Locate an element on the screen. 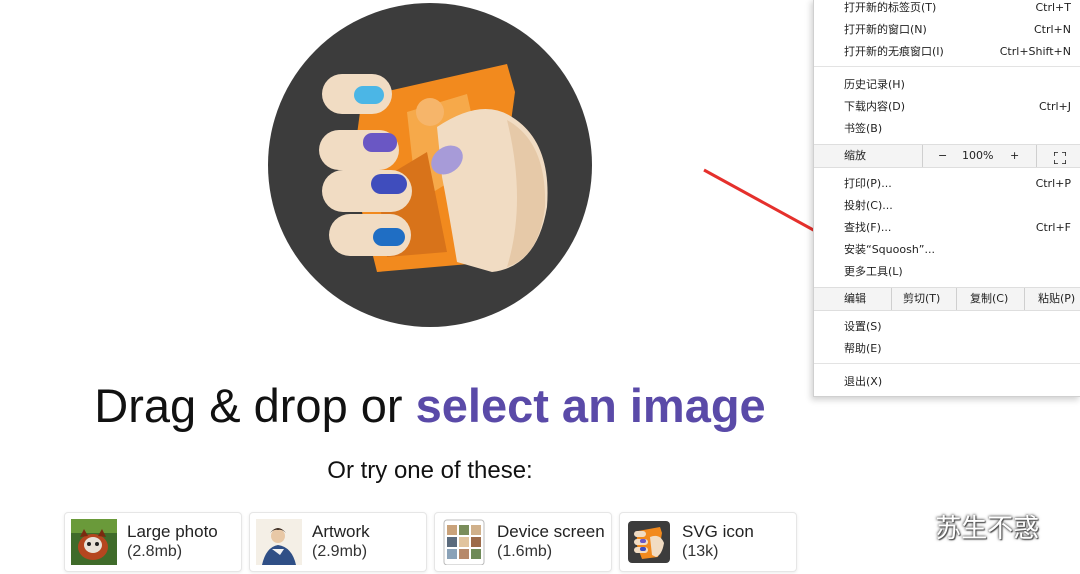  menu-zoom-row: 缩放 − 100% + is located at coordinates (947, 156).